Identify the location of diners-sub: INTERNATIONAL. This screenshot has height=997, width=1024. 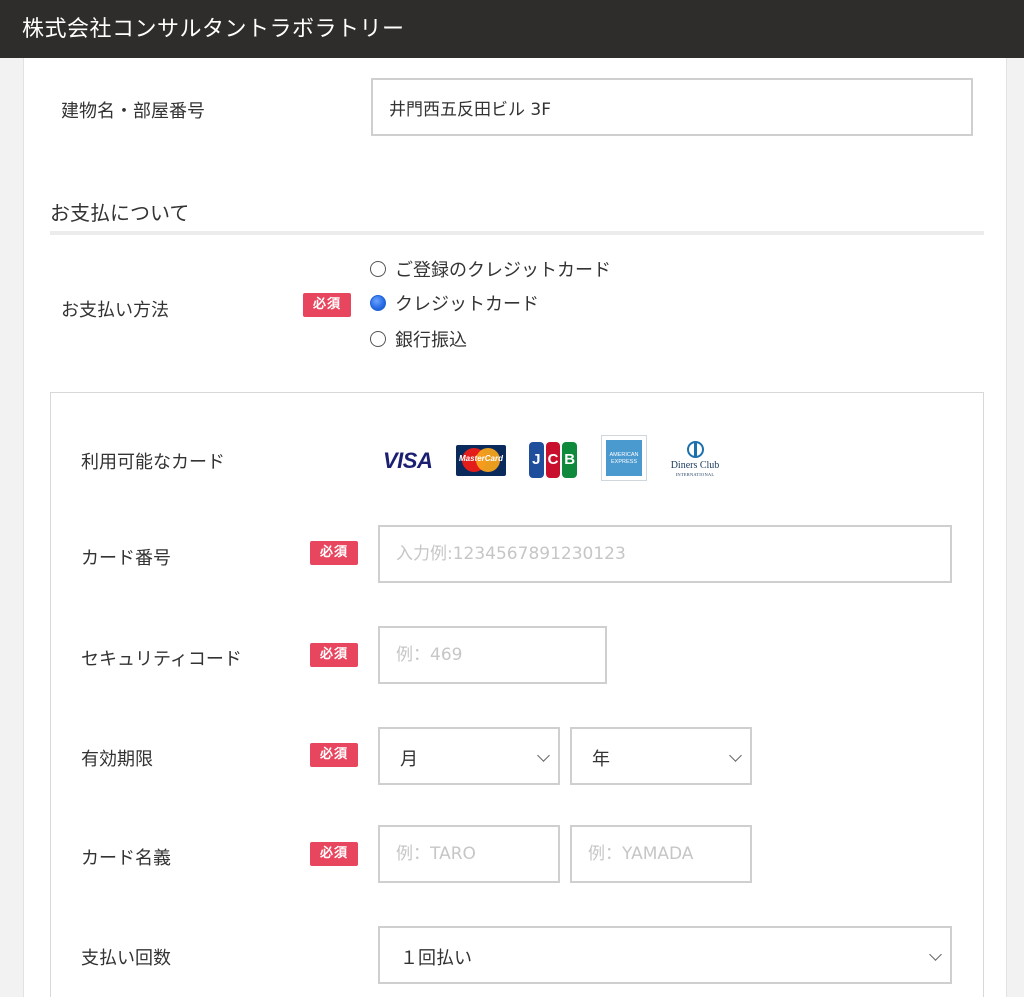
(695, 474).